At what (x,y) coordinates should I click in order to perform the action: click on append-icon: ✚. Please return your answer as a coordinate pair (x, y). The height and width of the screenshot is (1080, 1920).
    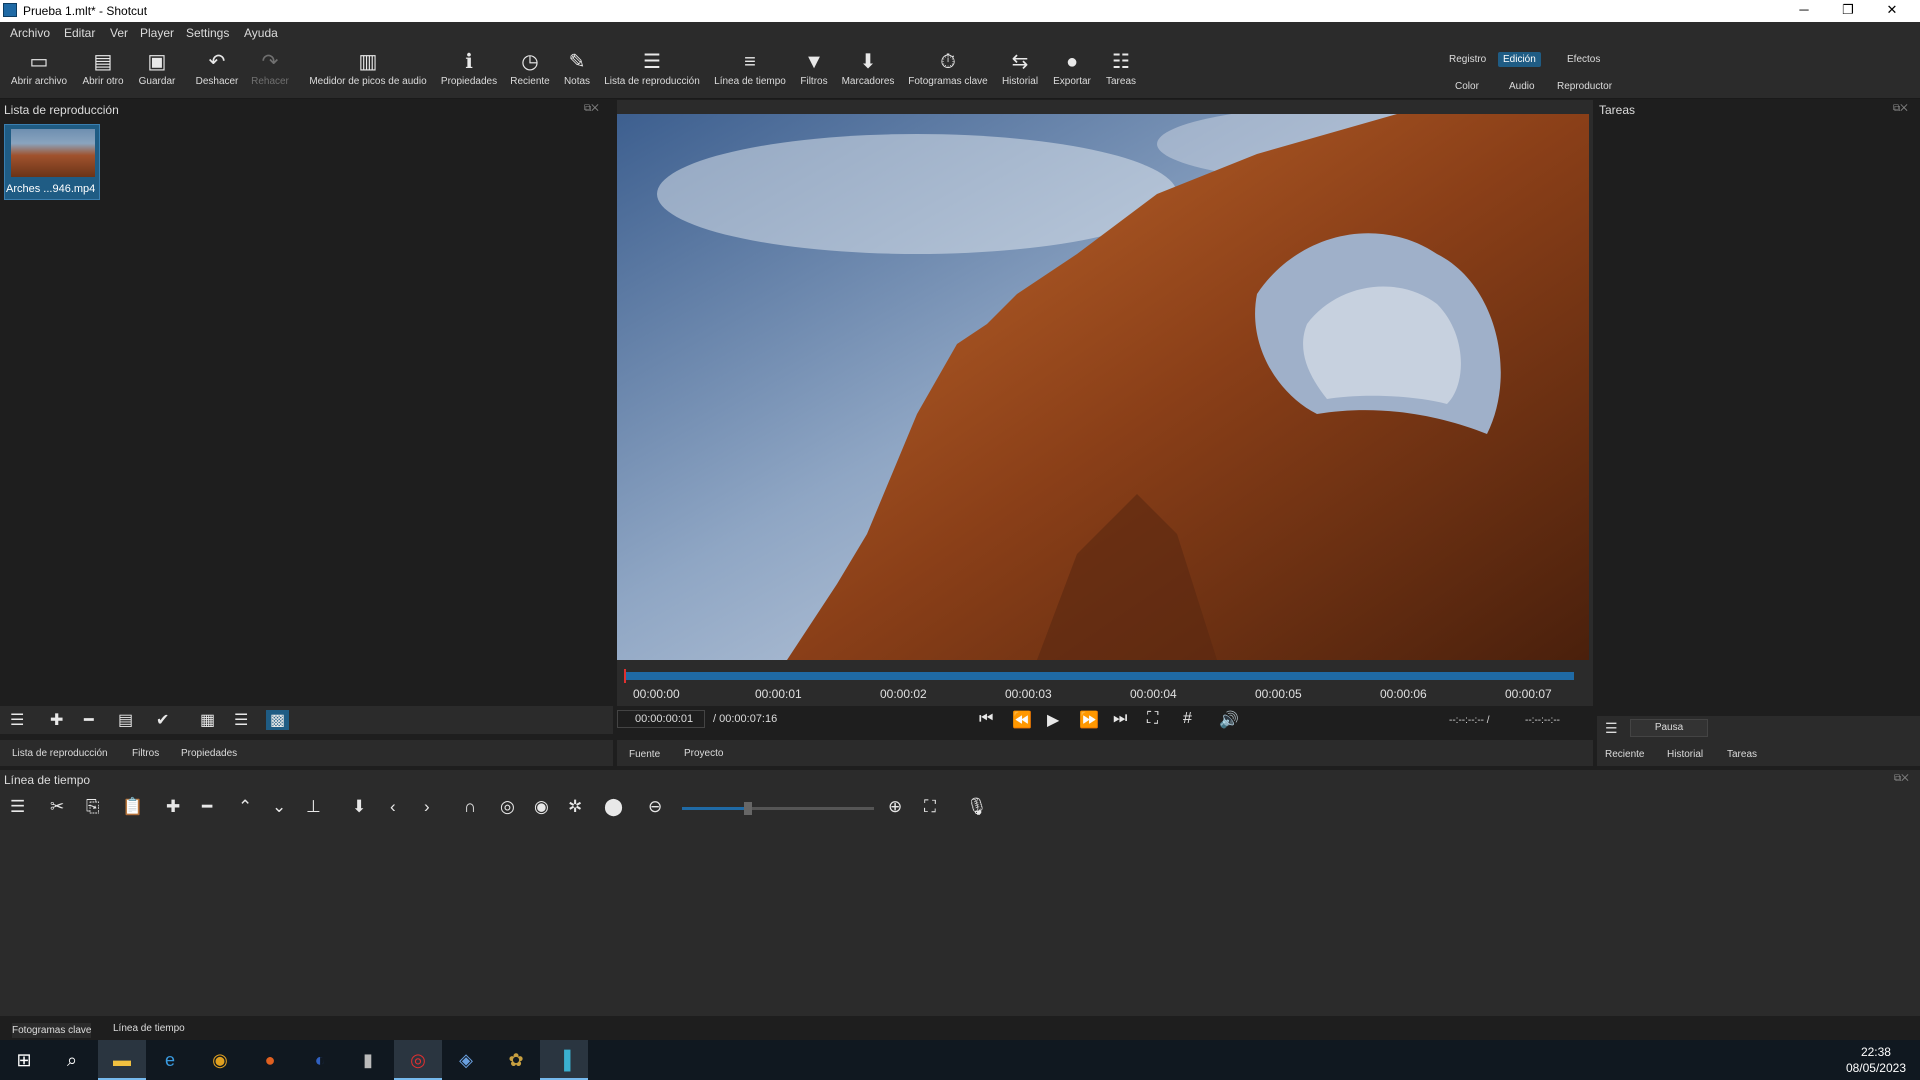
    Looking at the image, I should click on (173, 807).